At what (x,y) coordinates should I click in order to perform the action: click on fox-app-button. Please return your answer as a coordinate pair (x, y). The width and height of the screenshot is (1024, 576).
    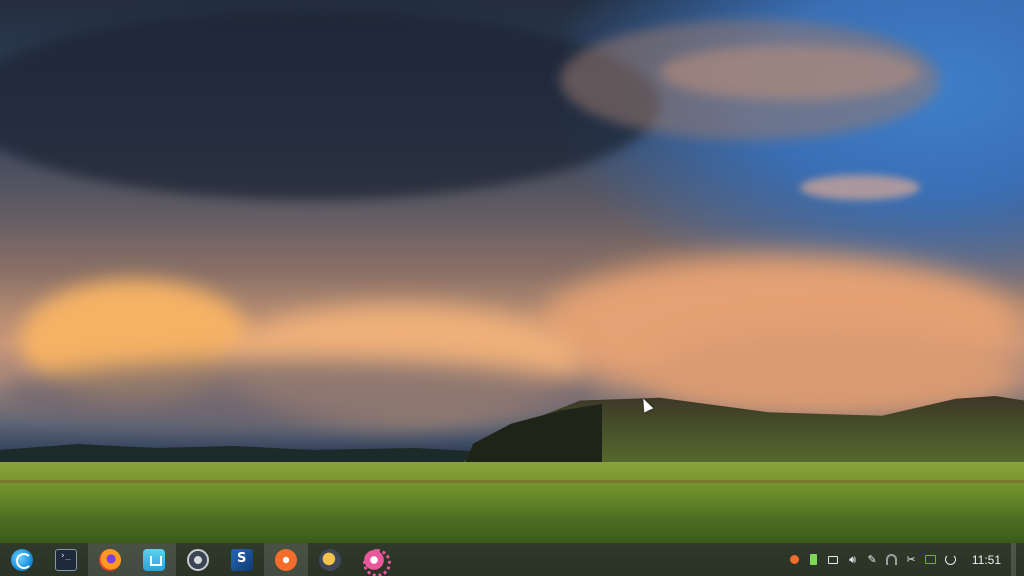
    Looking at the image, I should click on (330, 559).